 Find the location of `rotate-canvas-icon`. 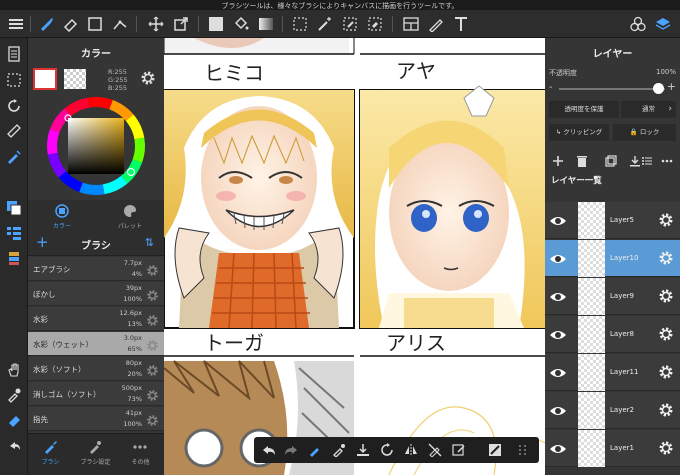

rotate-canvas-icon is located at coordinates (387, 450).